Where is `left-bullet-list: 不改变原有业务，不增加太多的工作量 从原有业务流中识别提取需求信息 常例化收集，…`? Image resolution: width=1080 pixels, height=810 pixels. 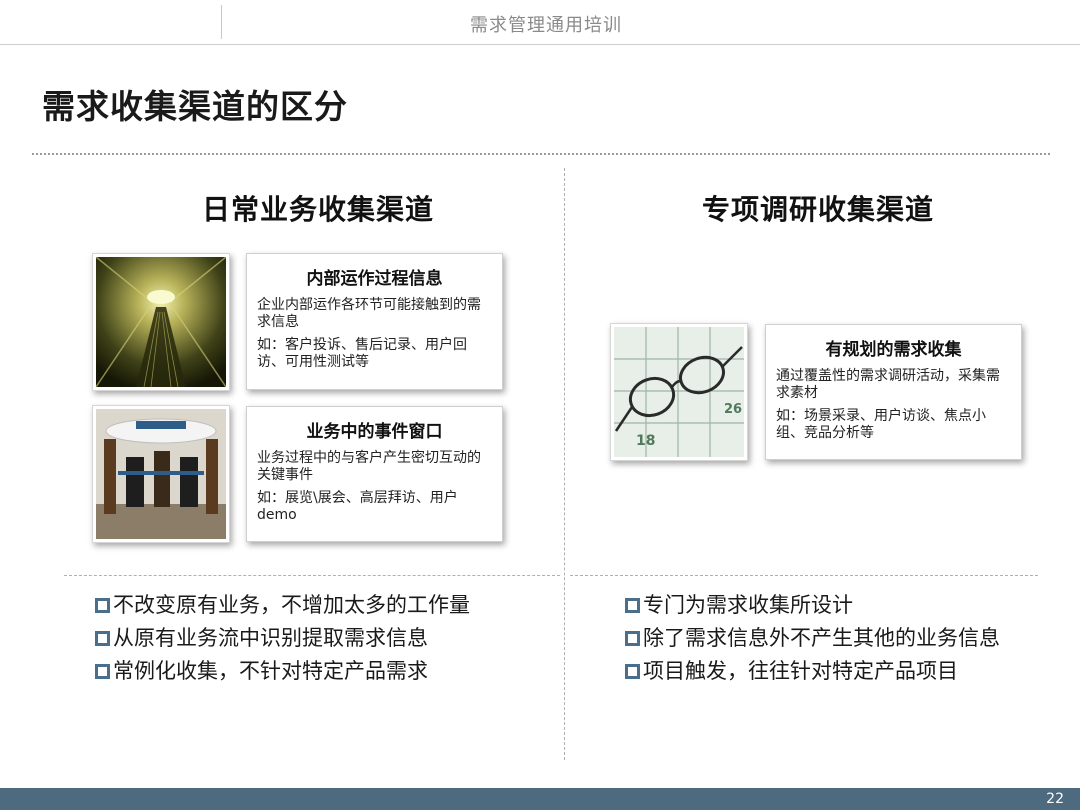
left-bullet-list: 不改变原有业务，不增加太多的工作量 从原有业务流中识别提取需求信息 常例化收集，… is located at coordinates (282, 638).